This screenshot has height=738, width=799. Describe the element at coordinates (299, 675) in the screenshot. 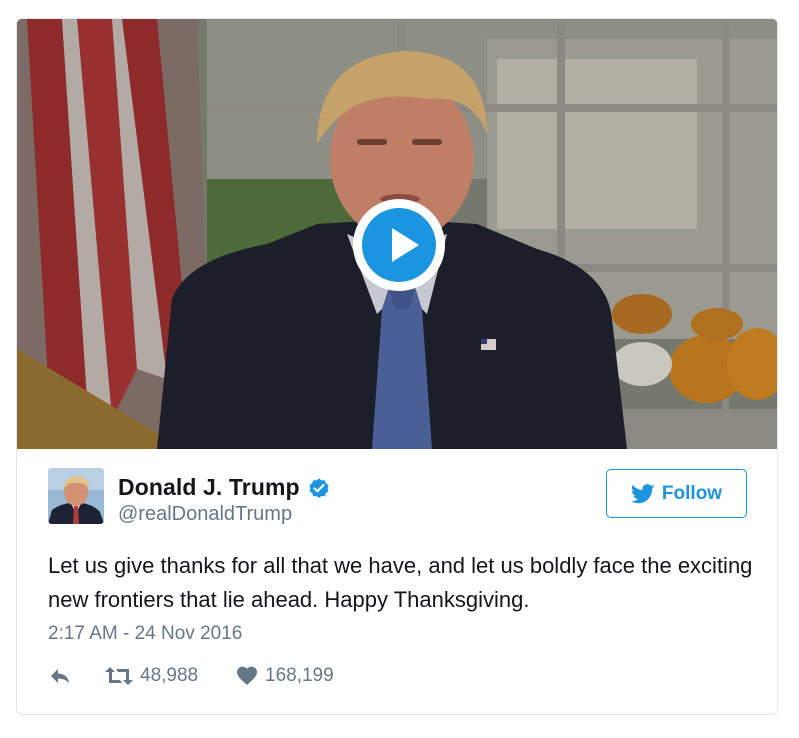

I see `like-count: 168,199` at that location.